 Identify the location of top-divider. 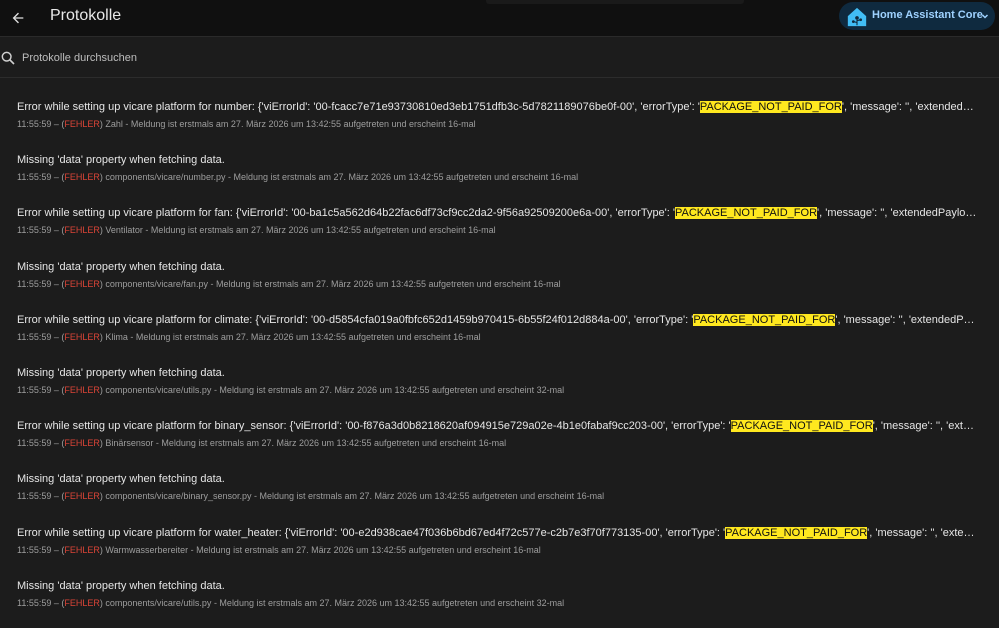
(615, 2).